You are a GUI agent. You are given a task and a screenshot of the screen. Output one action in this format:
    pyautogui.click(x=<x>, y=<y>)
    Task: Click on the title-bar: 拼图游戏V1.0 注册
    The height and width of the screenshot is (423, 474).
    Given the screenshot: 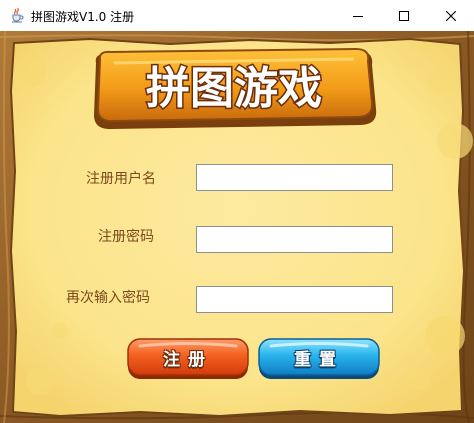 What is the action you would take?
    pyautogui.click(x=237, y=15)
    